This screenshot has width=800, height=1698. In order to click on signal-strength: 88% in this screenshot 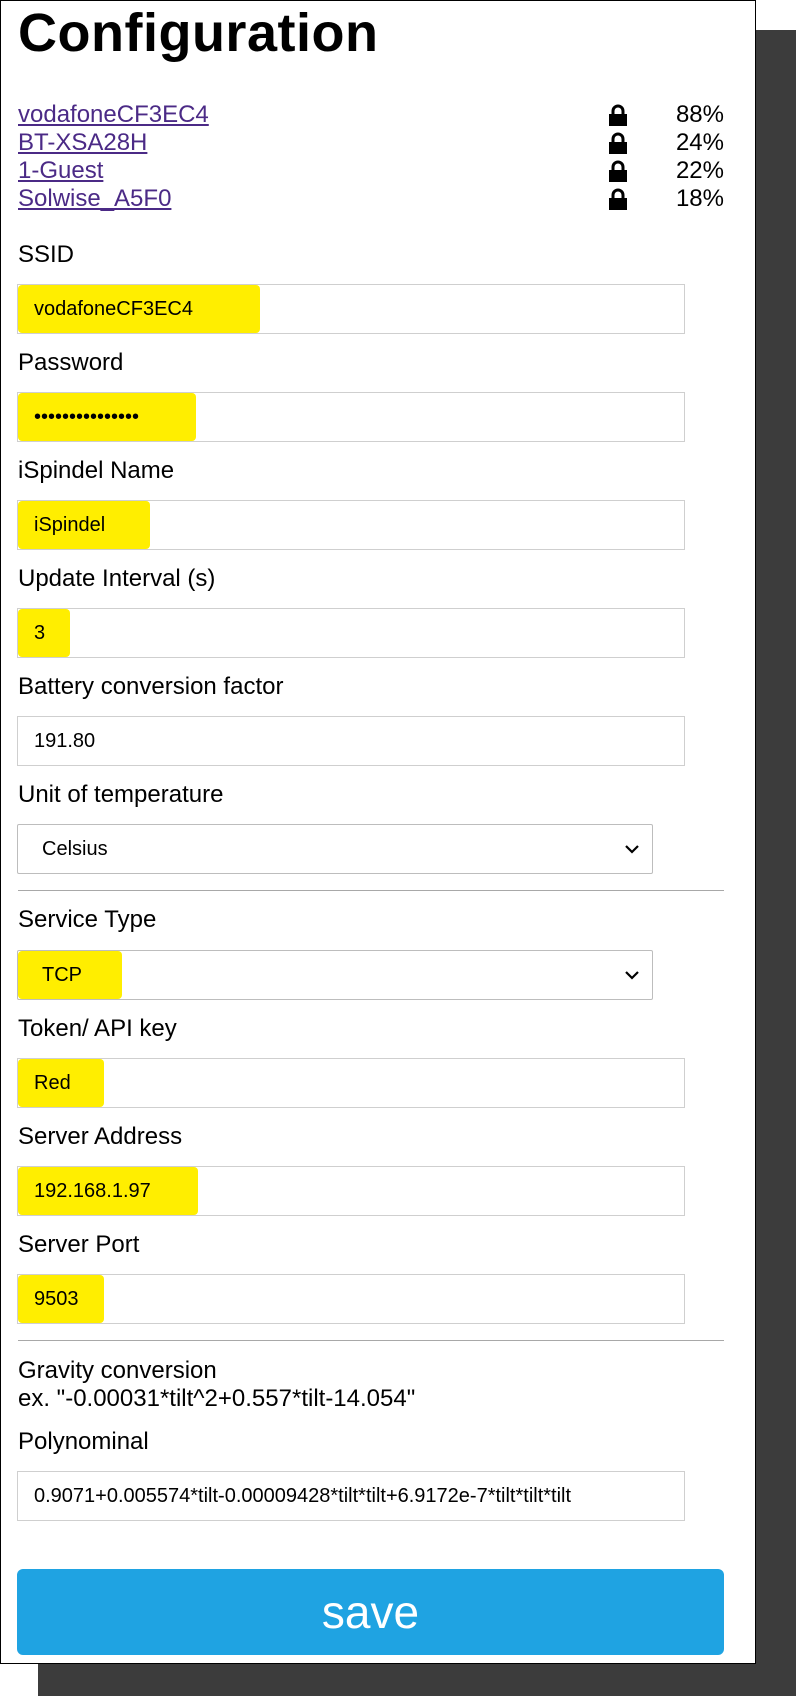, I will do `click(699, 114)`.